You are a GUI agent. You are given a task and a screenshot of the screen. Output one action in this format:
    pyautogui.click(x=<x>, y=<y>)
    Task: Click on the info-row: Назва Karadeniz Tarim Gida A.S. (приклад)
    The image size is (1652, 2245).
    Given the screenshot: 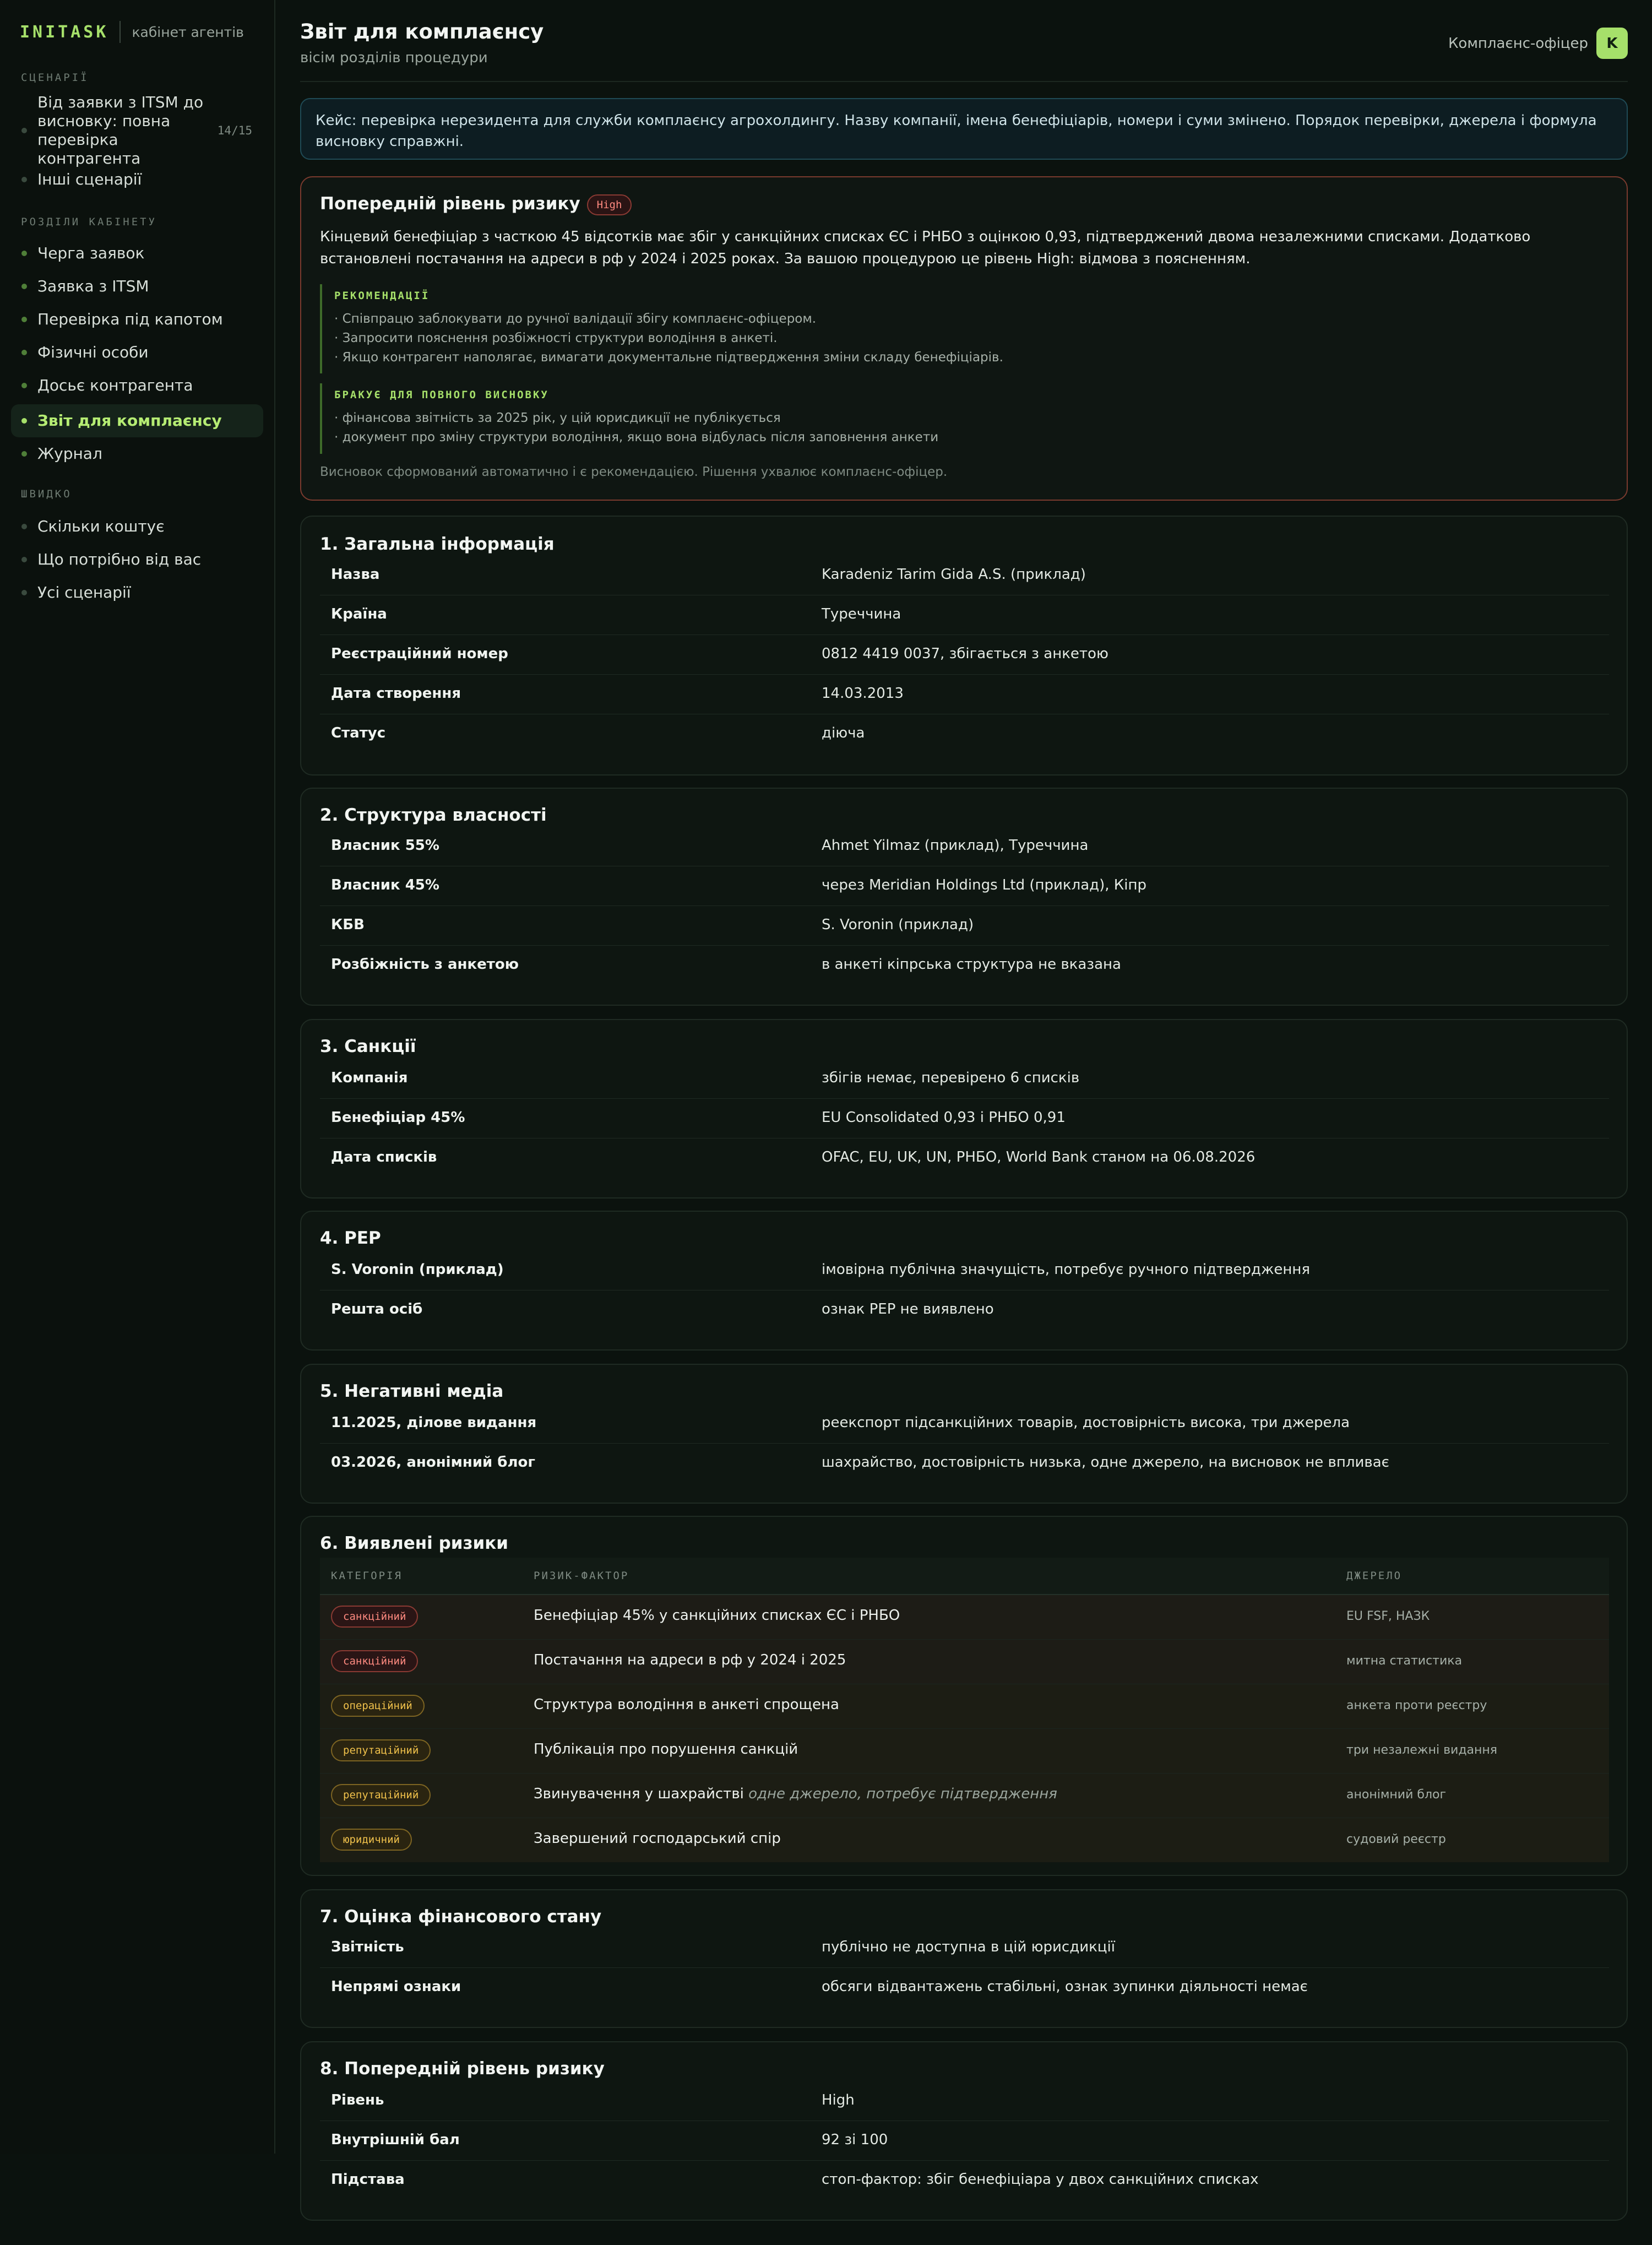 What is the action you would take?
    pyautogui.click(x=964, y=575)
    